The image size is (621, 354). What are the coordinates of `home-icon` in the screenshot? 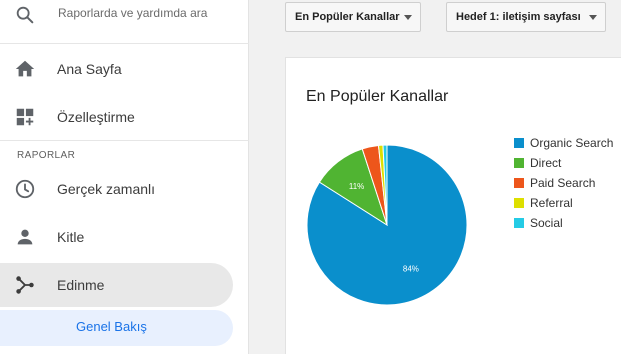 It's located at (25, 69).